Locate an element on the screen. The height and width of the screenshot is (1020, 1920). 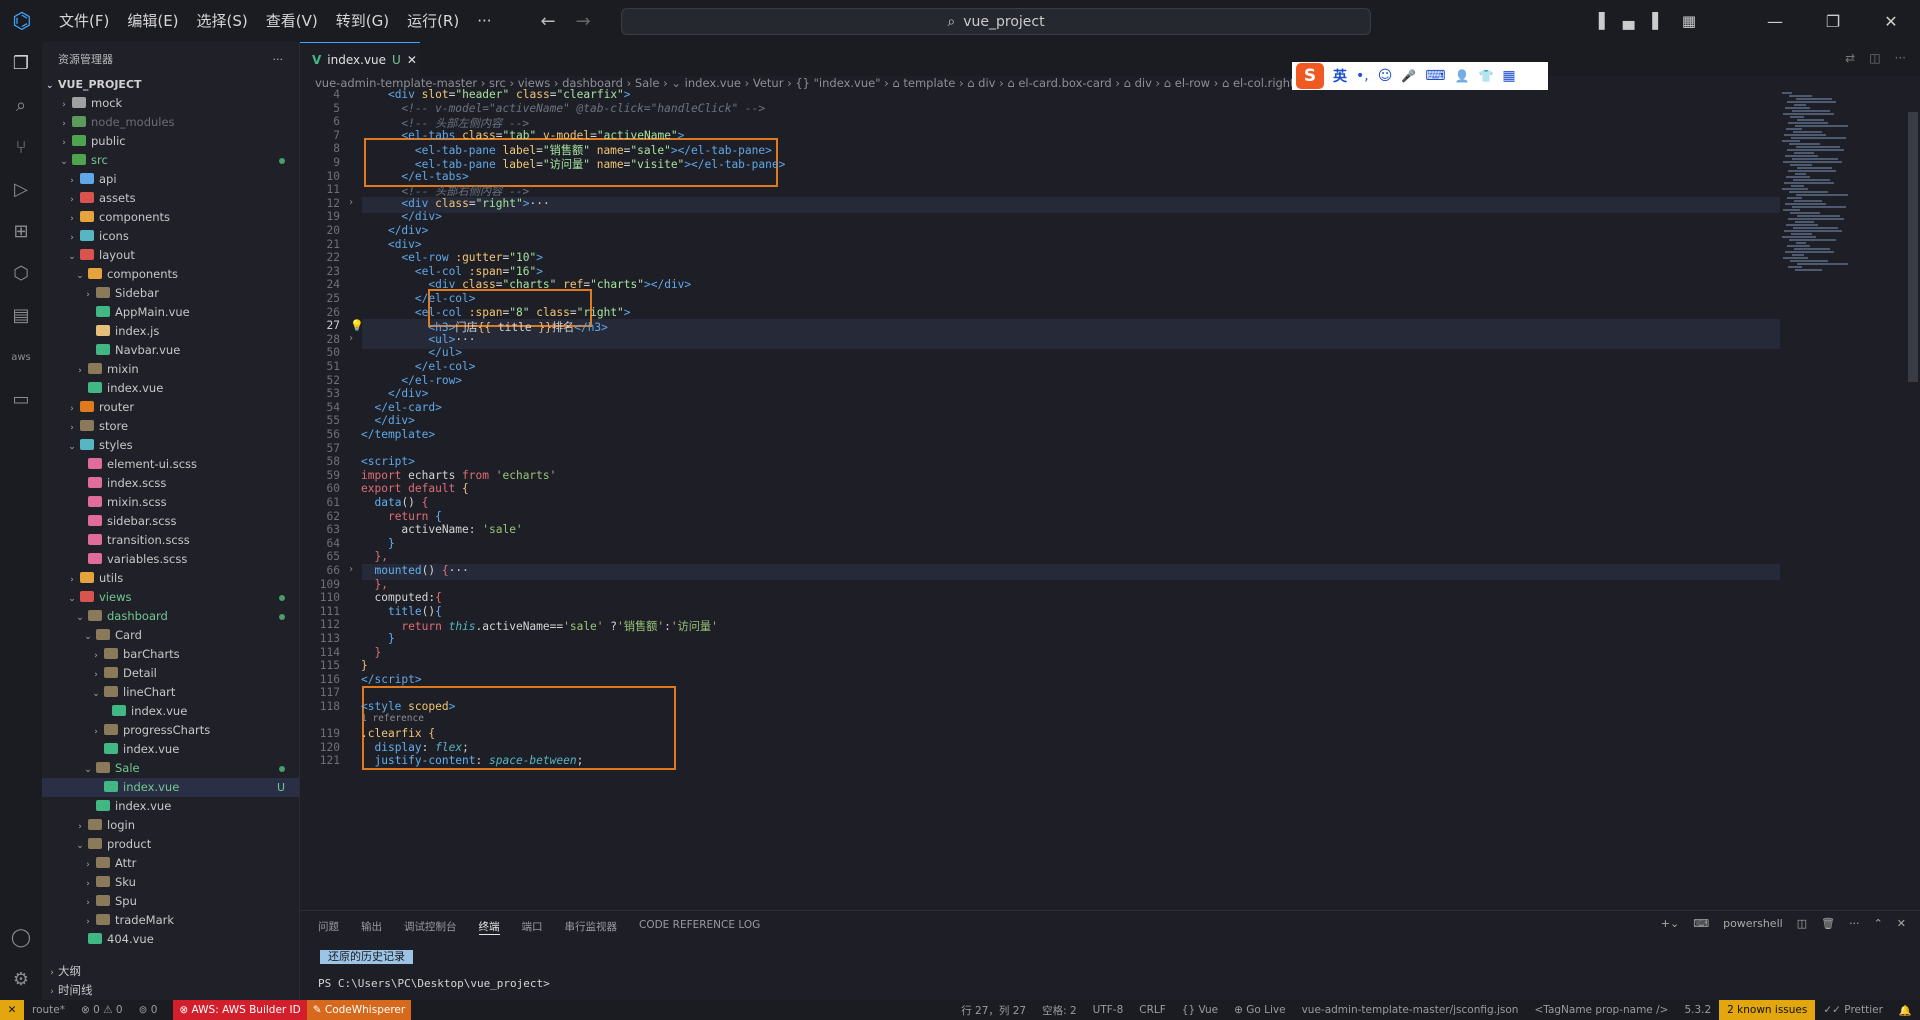
tab-problems: 问题 is located at coordinates (328, 927).